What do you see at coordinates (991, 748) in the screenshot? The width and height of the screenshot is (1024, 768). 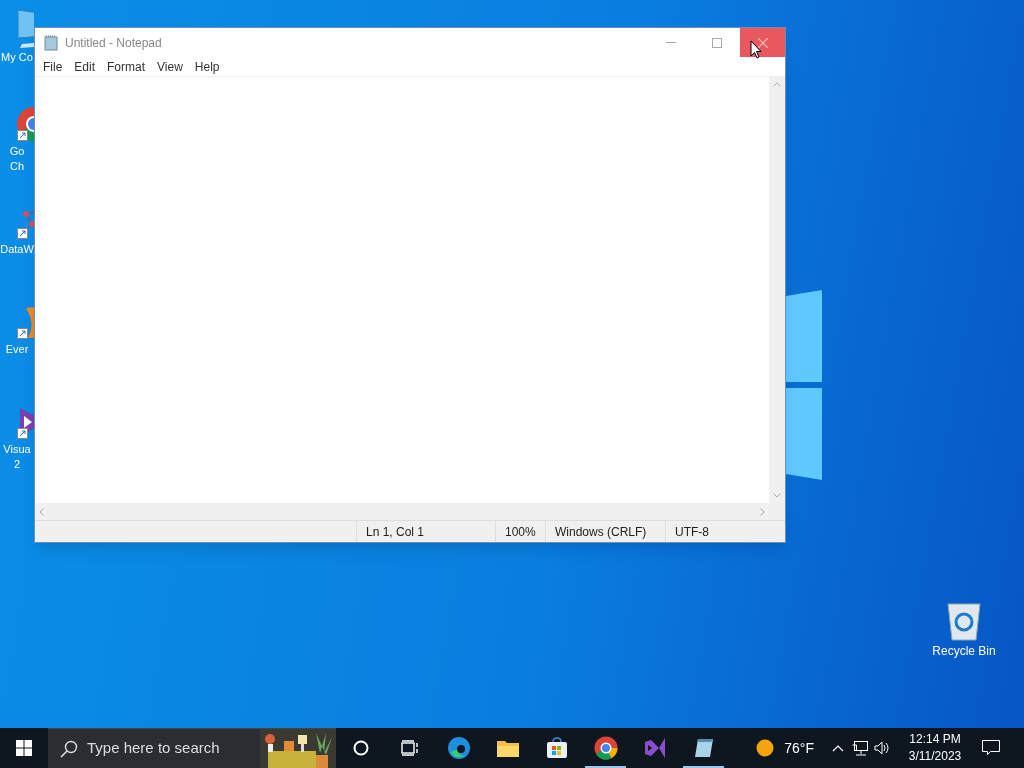 I see `notification-icon` at bounding box center [991, 748].